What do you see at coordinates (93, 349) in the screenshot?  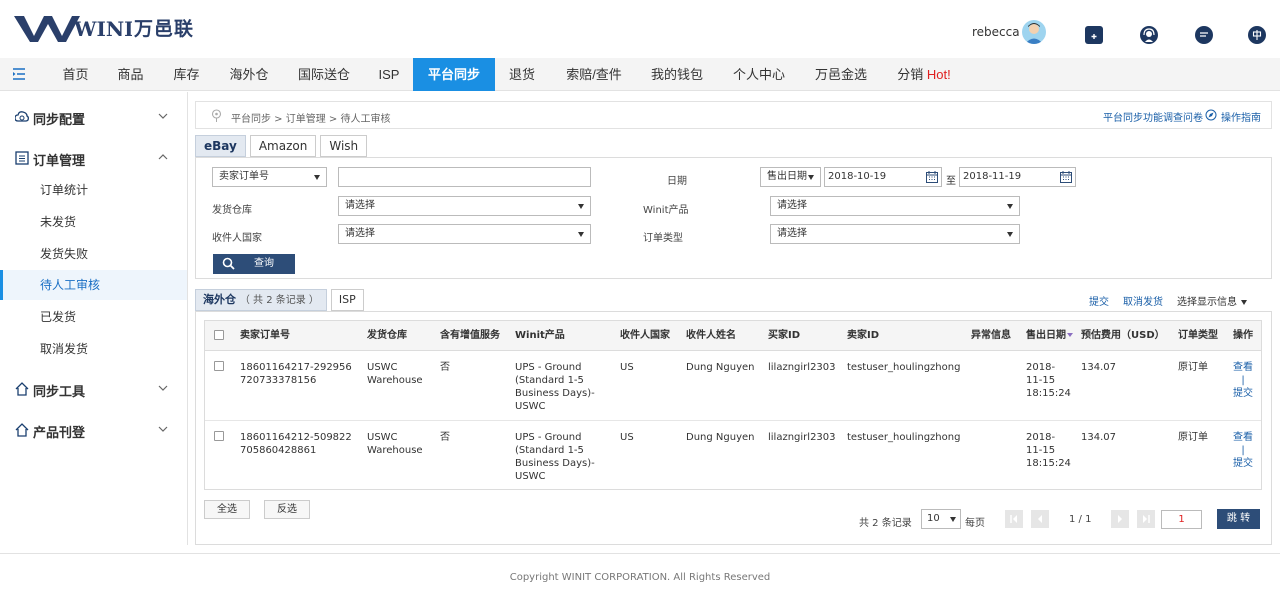 I see `sidebar-item-cancelled: 取消发货` at bounding box center [93, 349].